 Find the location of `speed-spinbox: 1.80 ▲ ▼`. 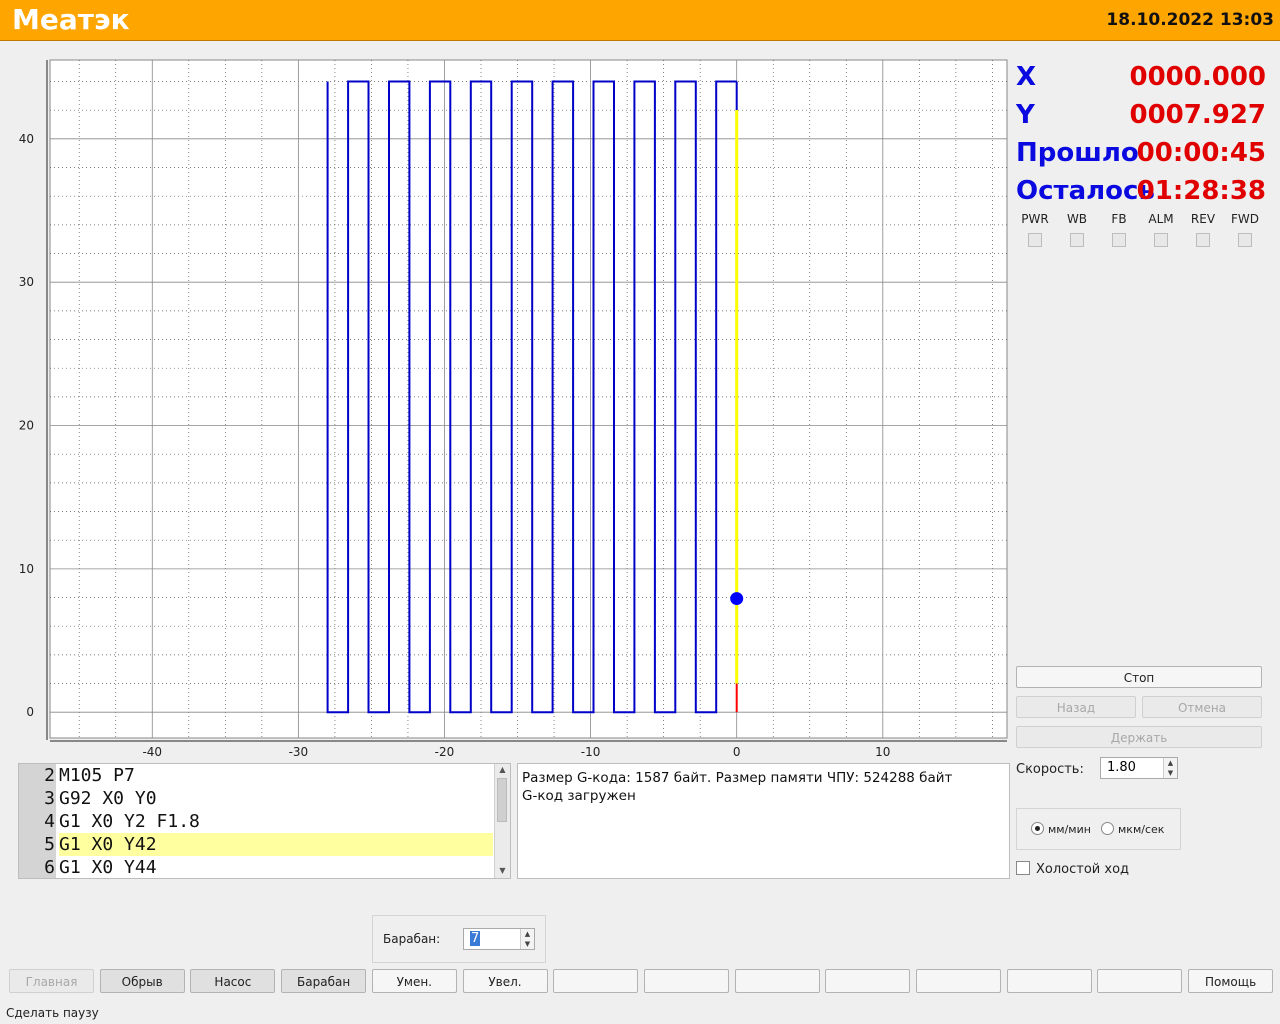

speed-spinbox: 1.80 ▲ ▼ is located at coordinates (1139, 768).